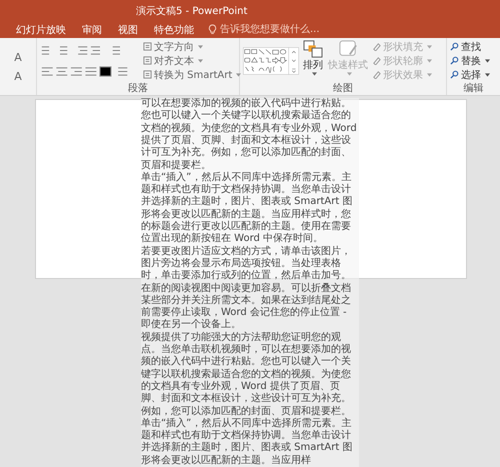  I want to click on ribbon-tab: 视图, so click(128, 30).